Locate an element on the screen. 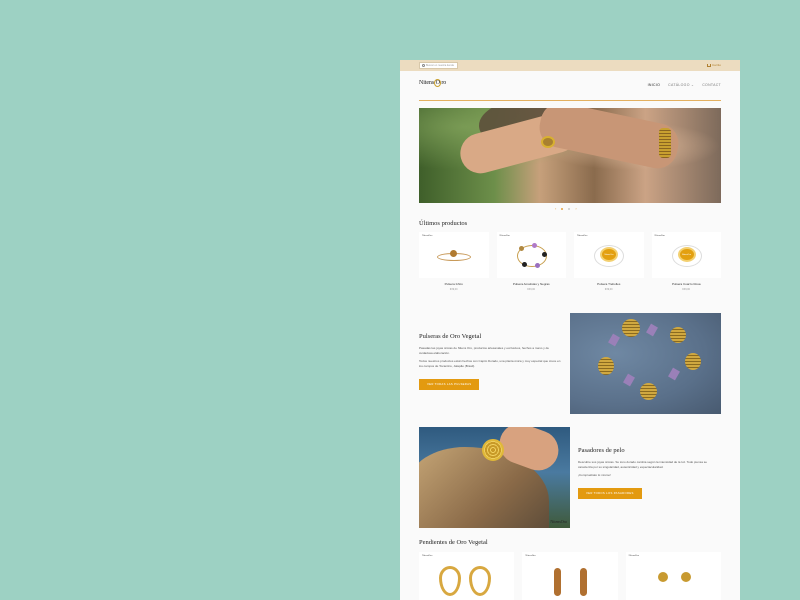 The width and height of the screenshot is (800, 600). bracelets-title: Pulseras de Oro Vegetal is located at coordinates (450, 336).